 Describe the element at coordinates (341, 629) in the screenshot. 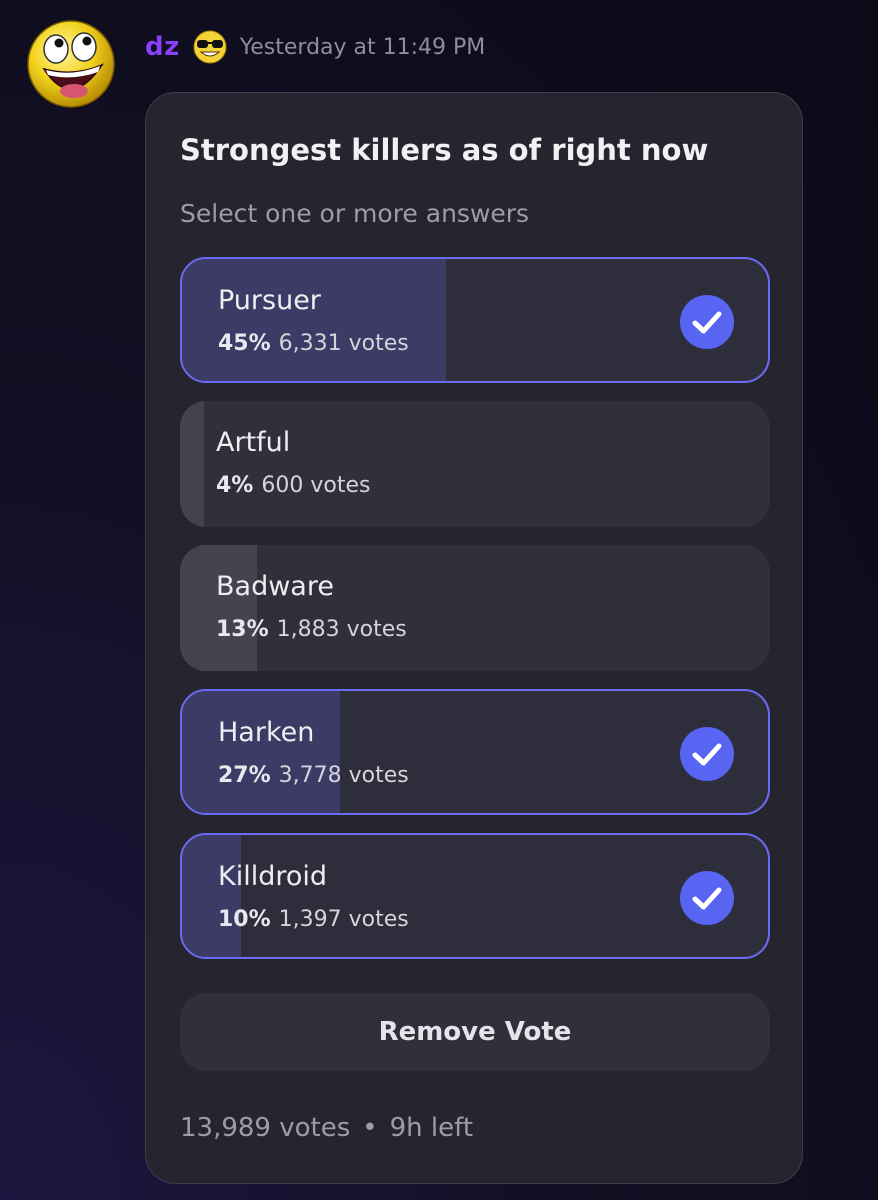

I see `option-votes: 1,883 votes` at that location.